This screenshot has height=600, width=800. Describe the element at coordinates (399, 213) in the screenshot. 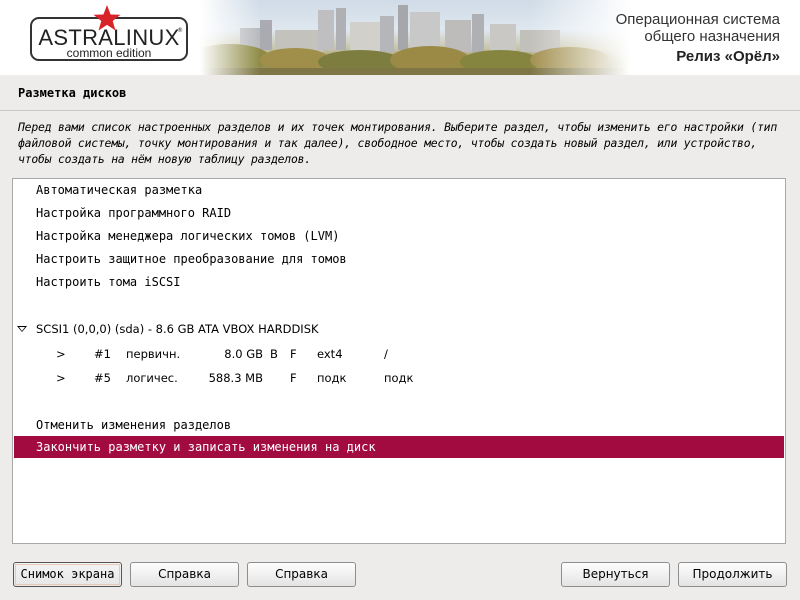

I see `list-item-raid: Настройка программного RAID` at that location.